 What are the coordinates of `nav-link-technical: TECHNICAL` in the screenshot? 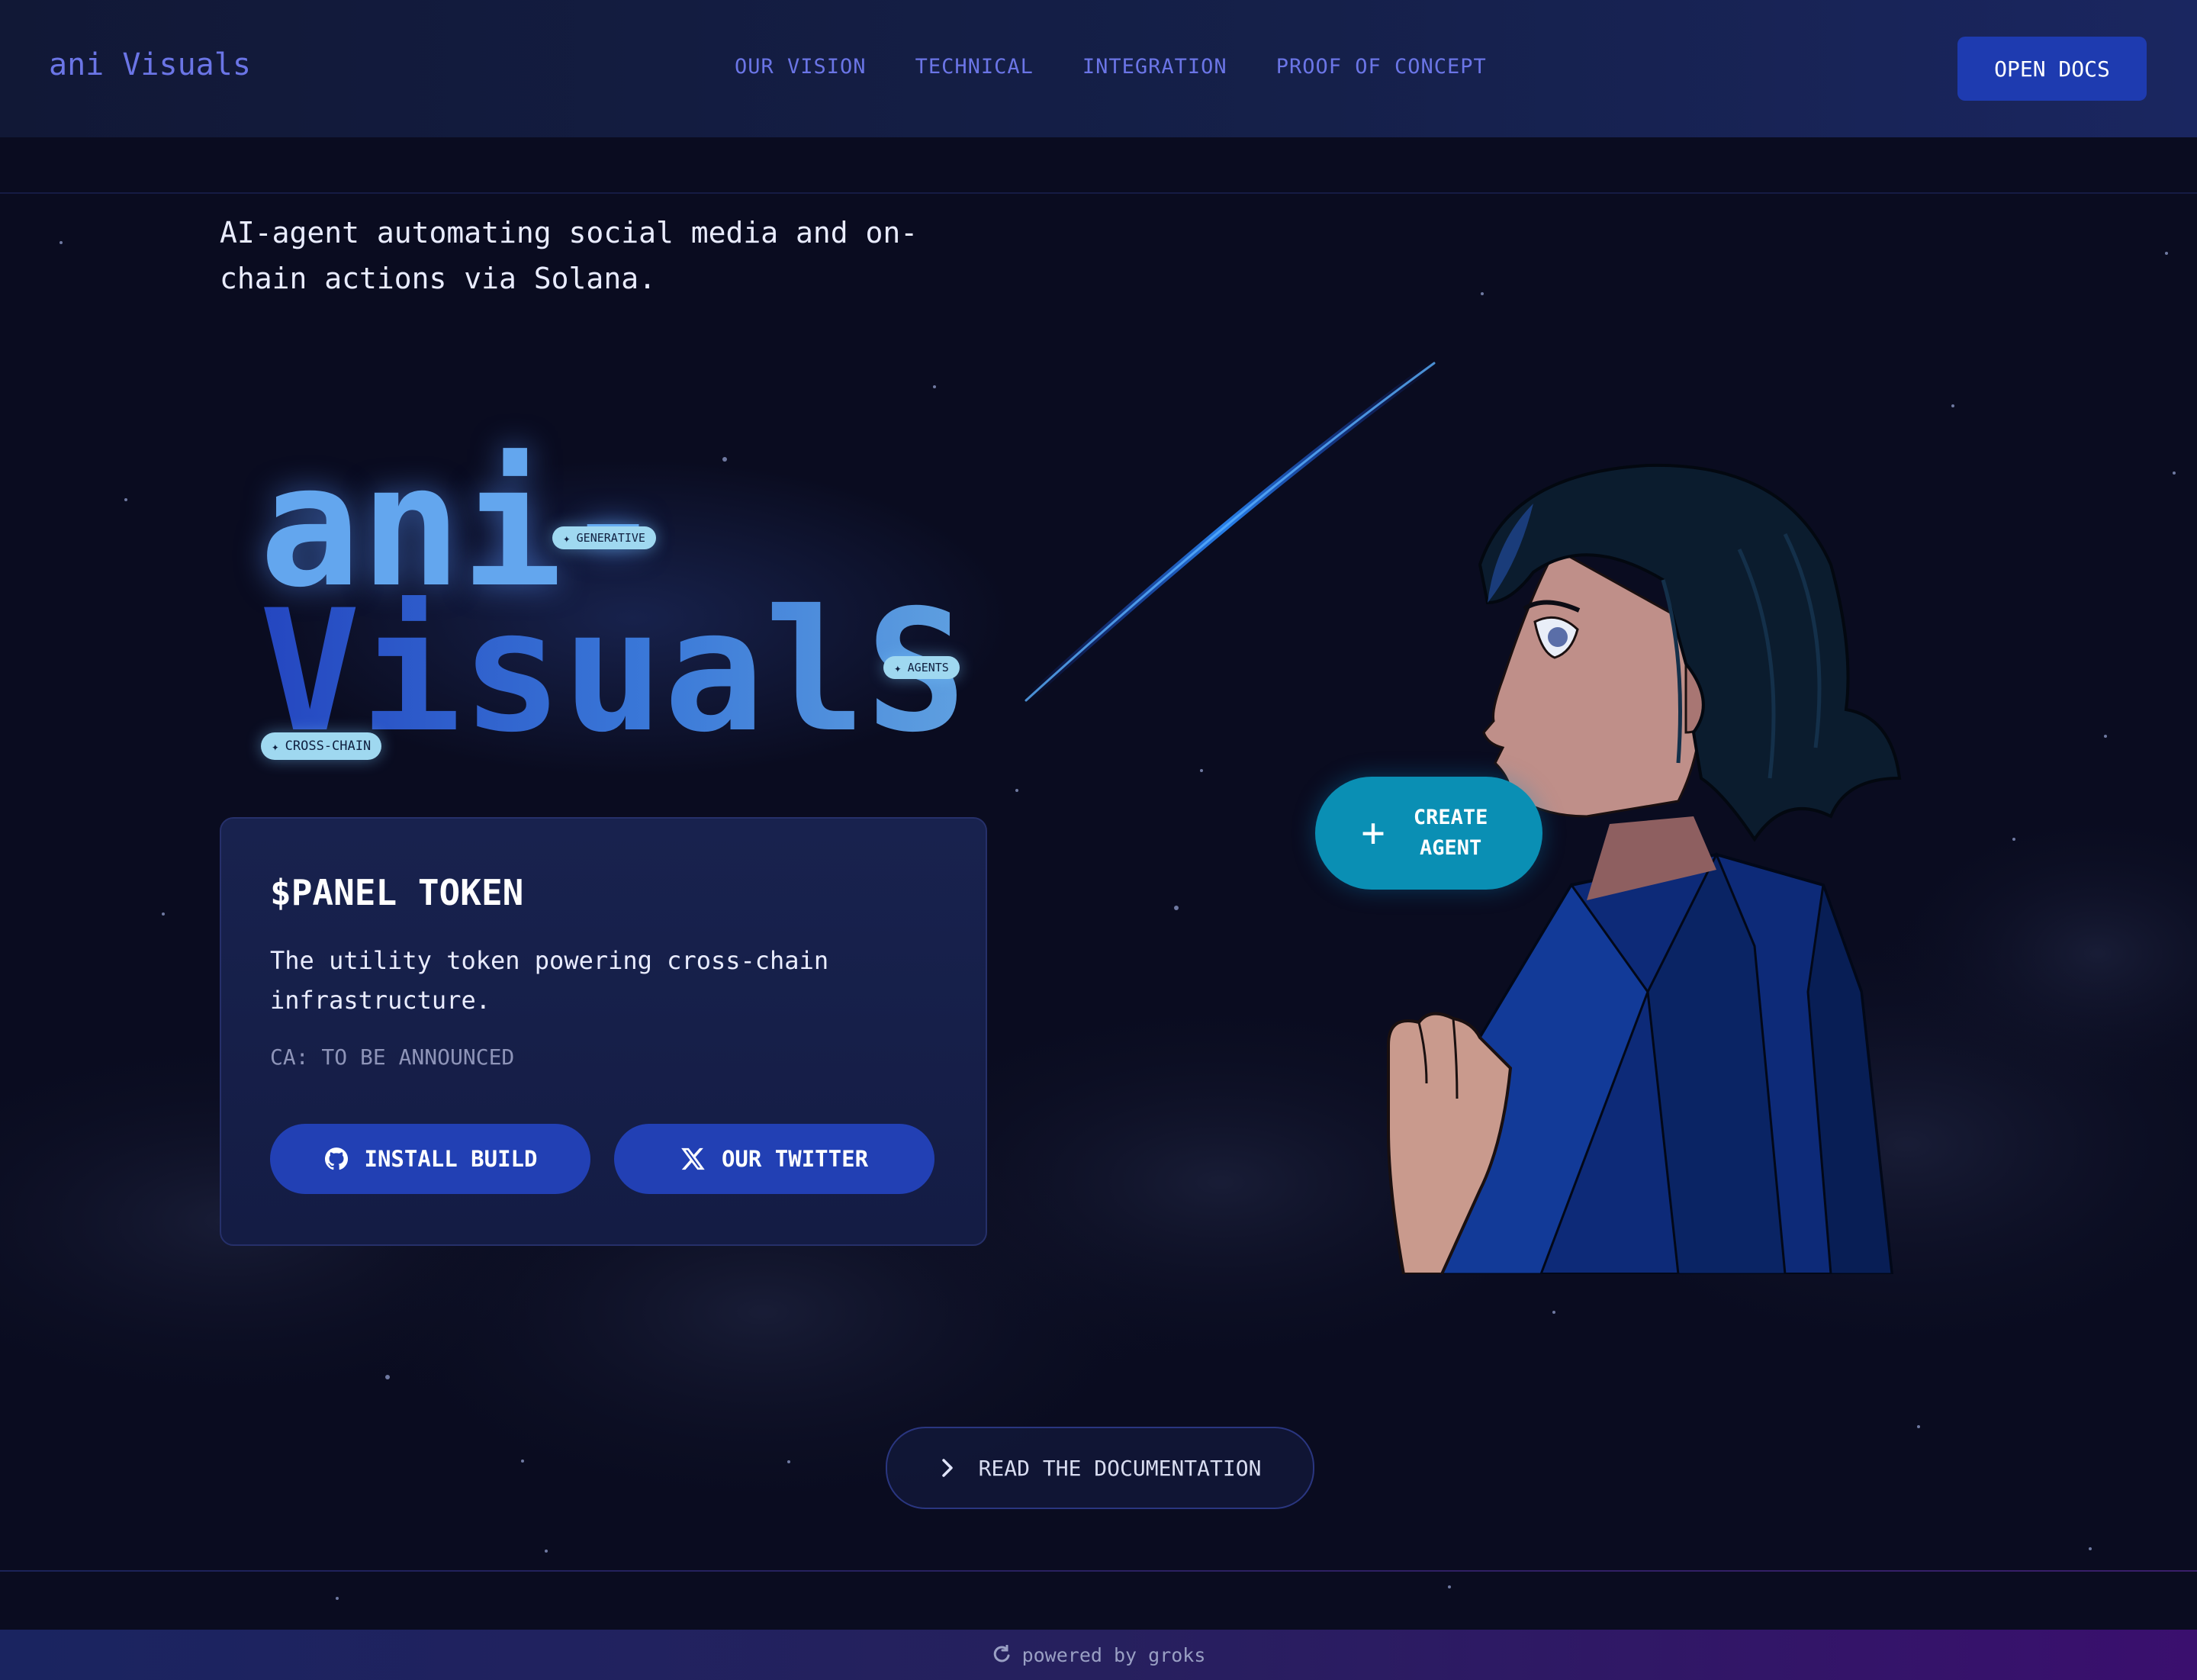 It's located at (974, 67).